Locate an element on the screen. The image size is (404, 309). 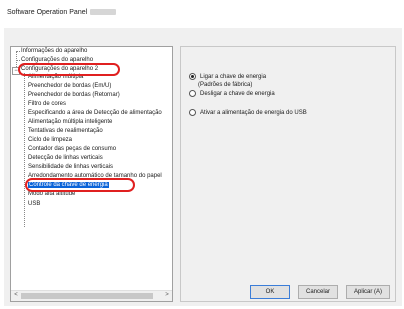
tree-item-sensibilidade: Sensibilidade de linhas verticais is located at coordinates (70, 167).